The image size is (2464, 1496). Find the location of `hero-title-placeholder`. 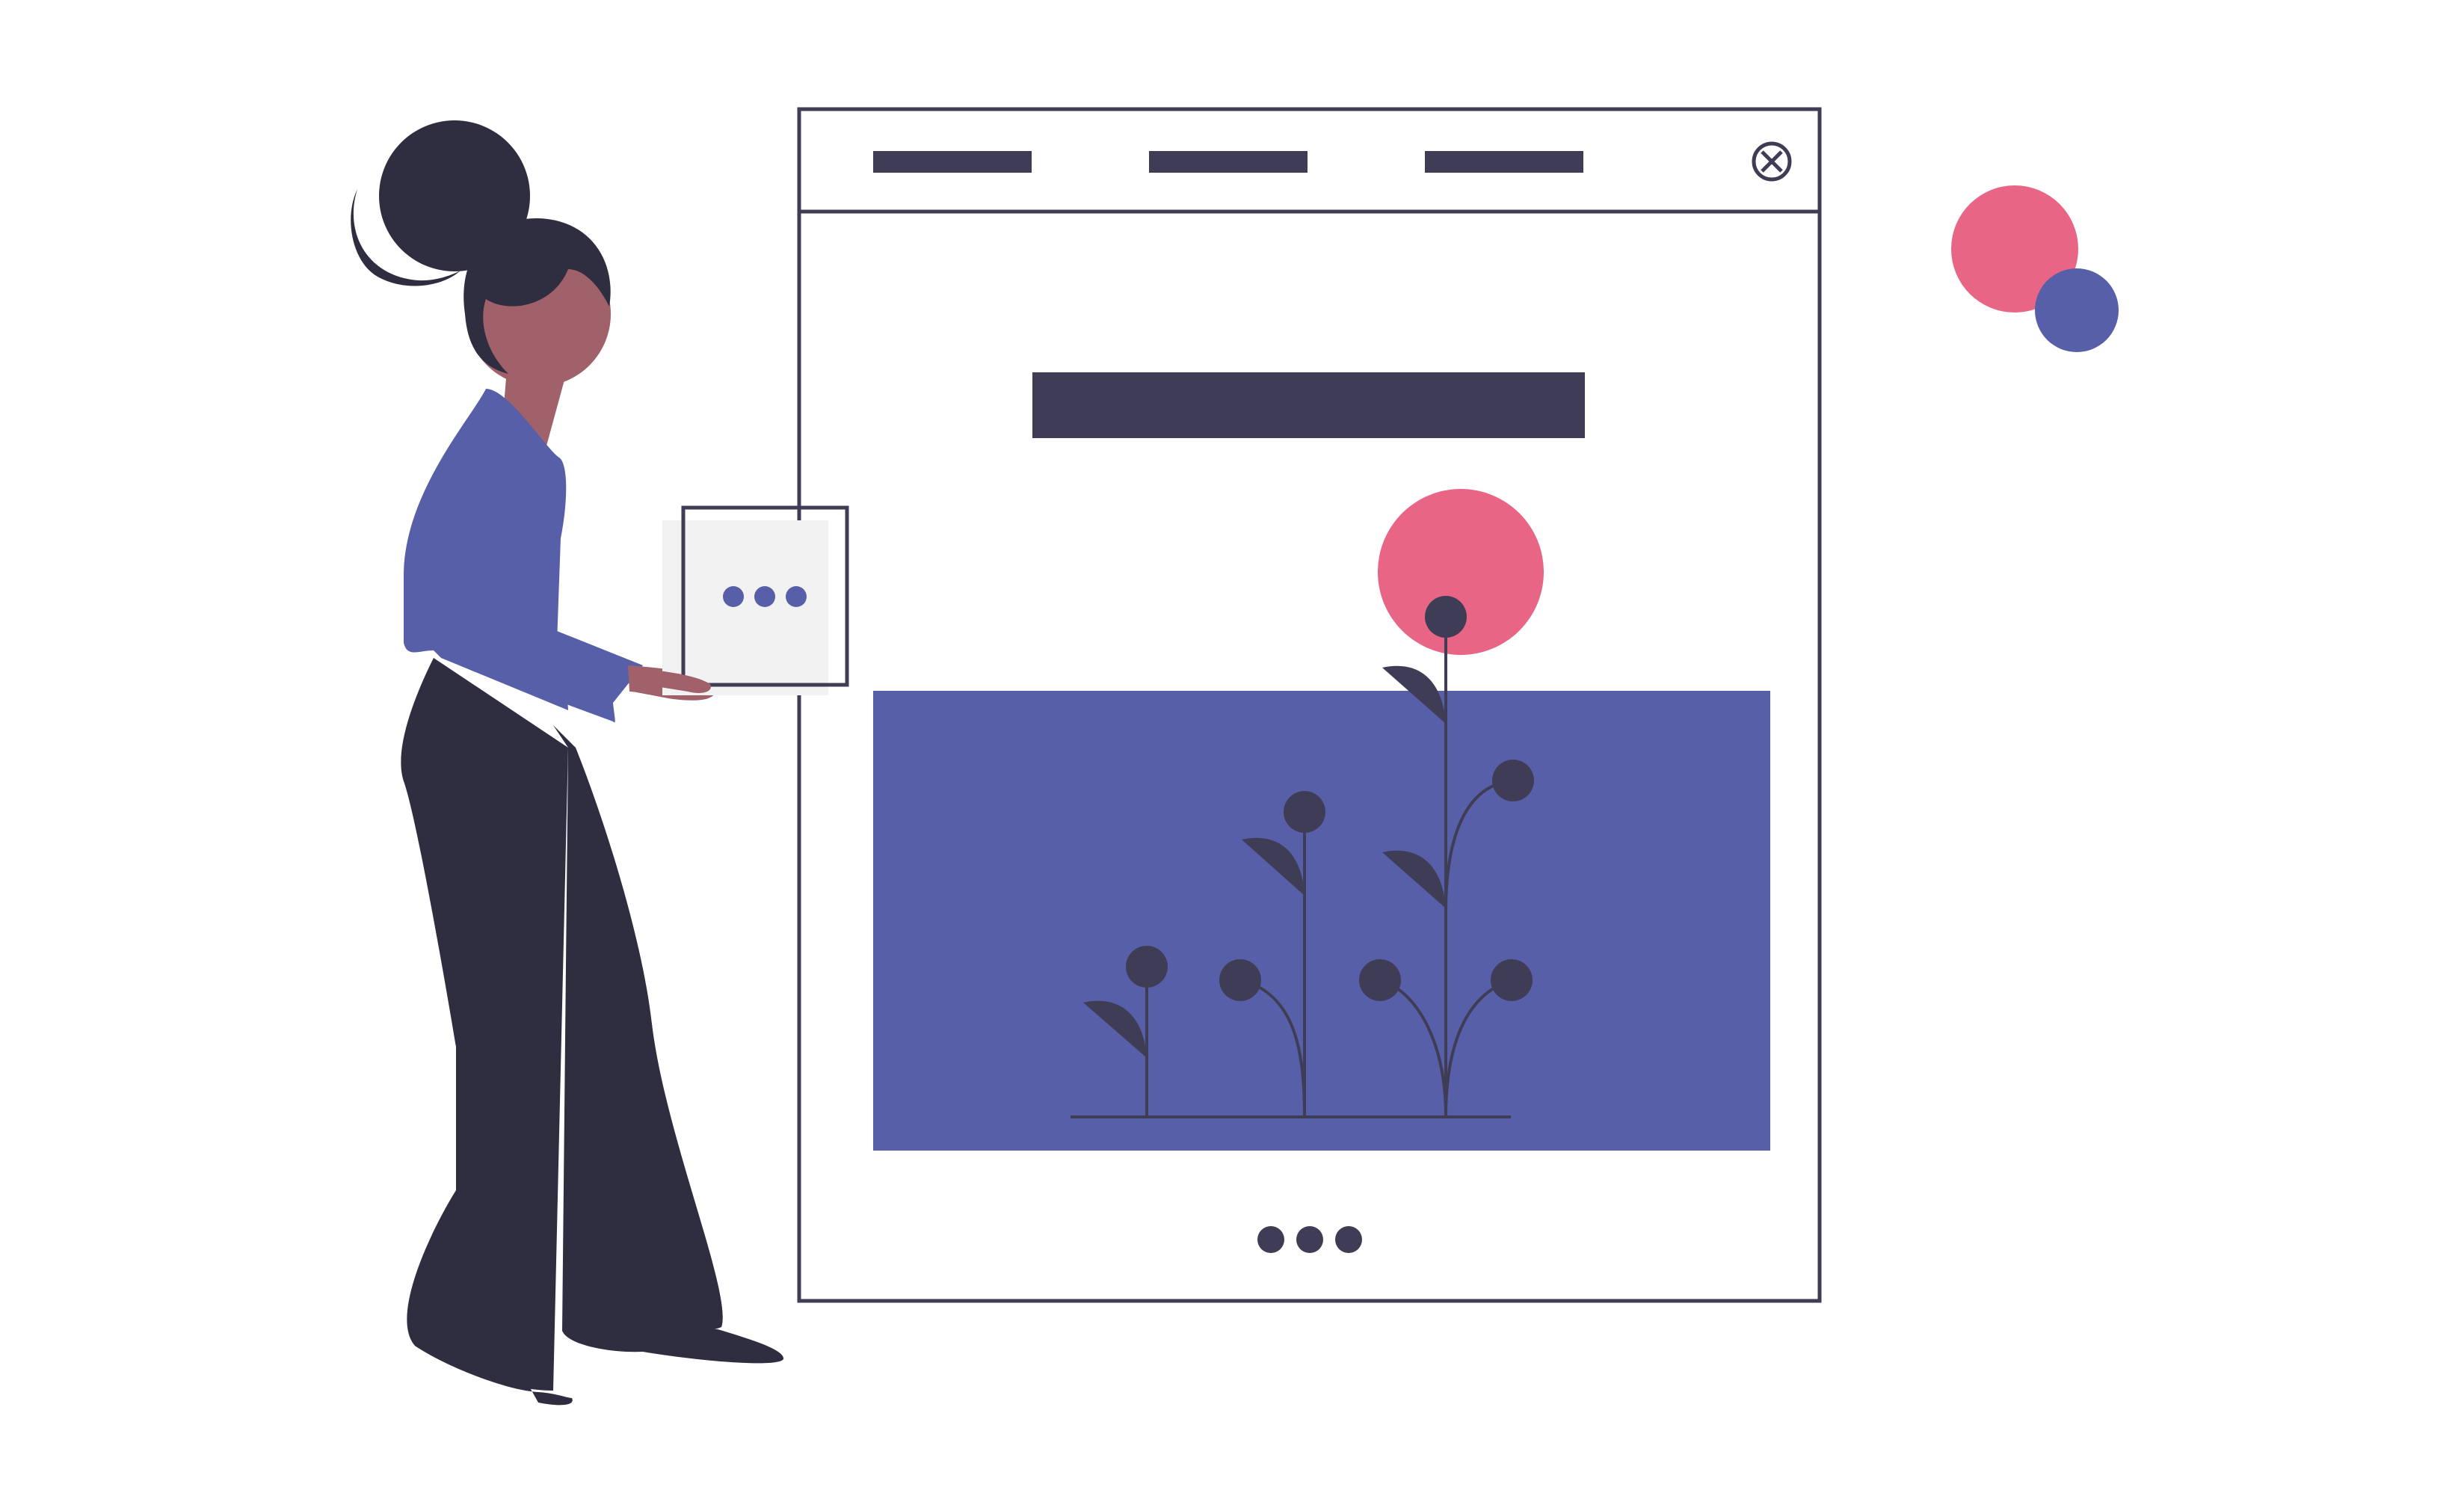

hero-title-placeholder is located at coordinates (1308, 405).